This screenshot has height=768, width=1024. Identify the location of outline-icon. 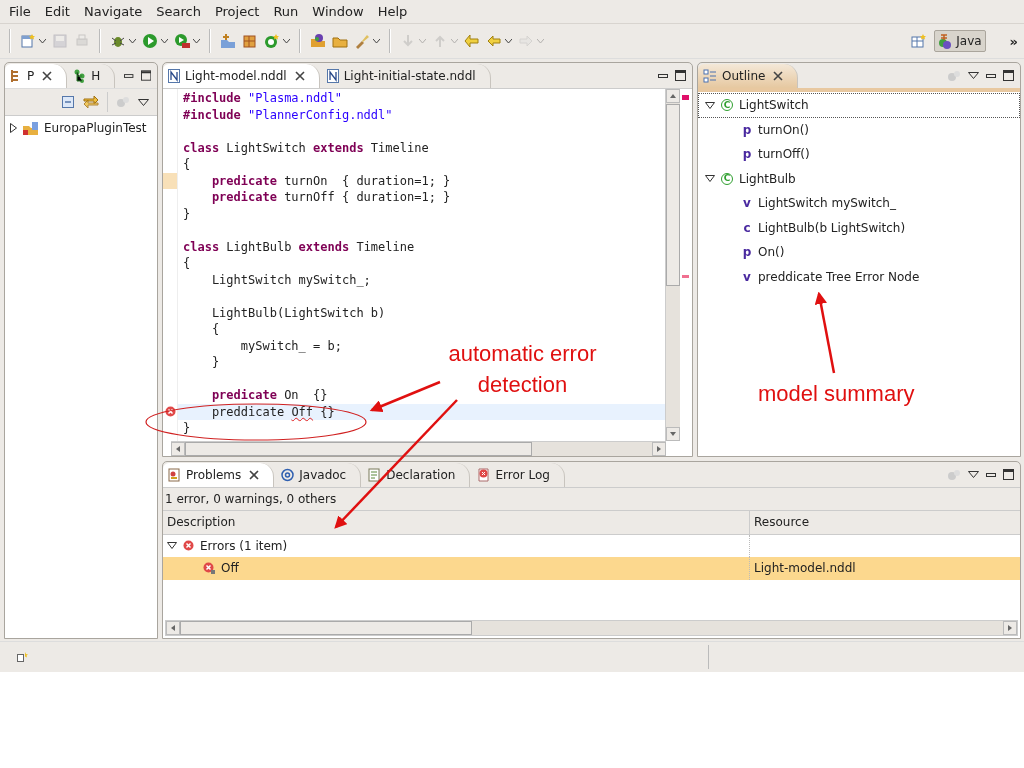
(710, 75).